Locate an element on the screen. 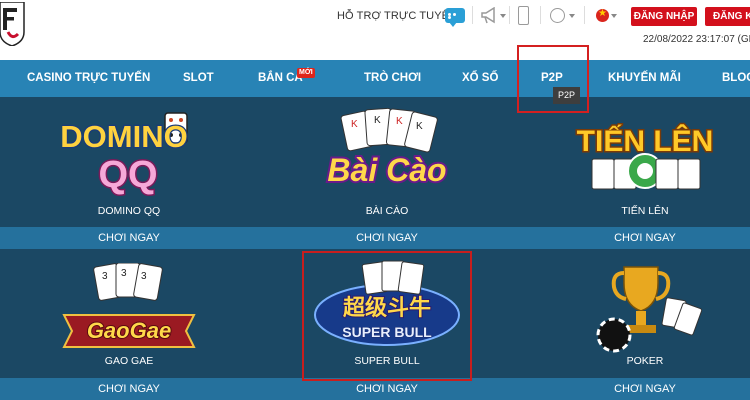  svg-text: GaoGae is located at coordinates (129, 330).